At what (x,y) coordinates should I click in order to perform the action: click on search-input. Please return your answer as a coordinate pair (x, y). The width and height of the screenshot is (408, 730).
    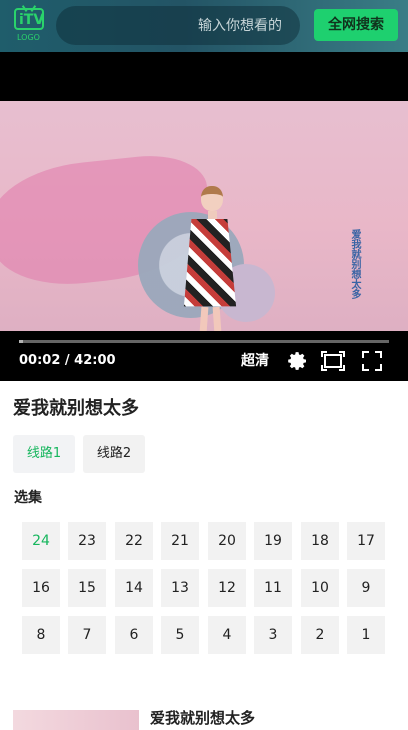
    Looking at the image, I should click on (178, 25).